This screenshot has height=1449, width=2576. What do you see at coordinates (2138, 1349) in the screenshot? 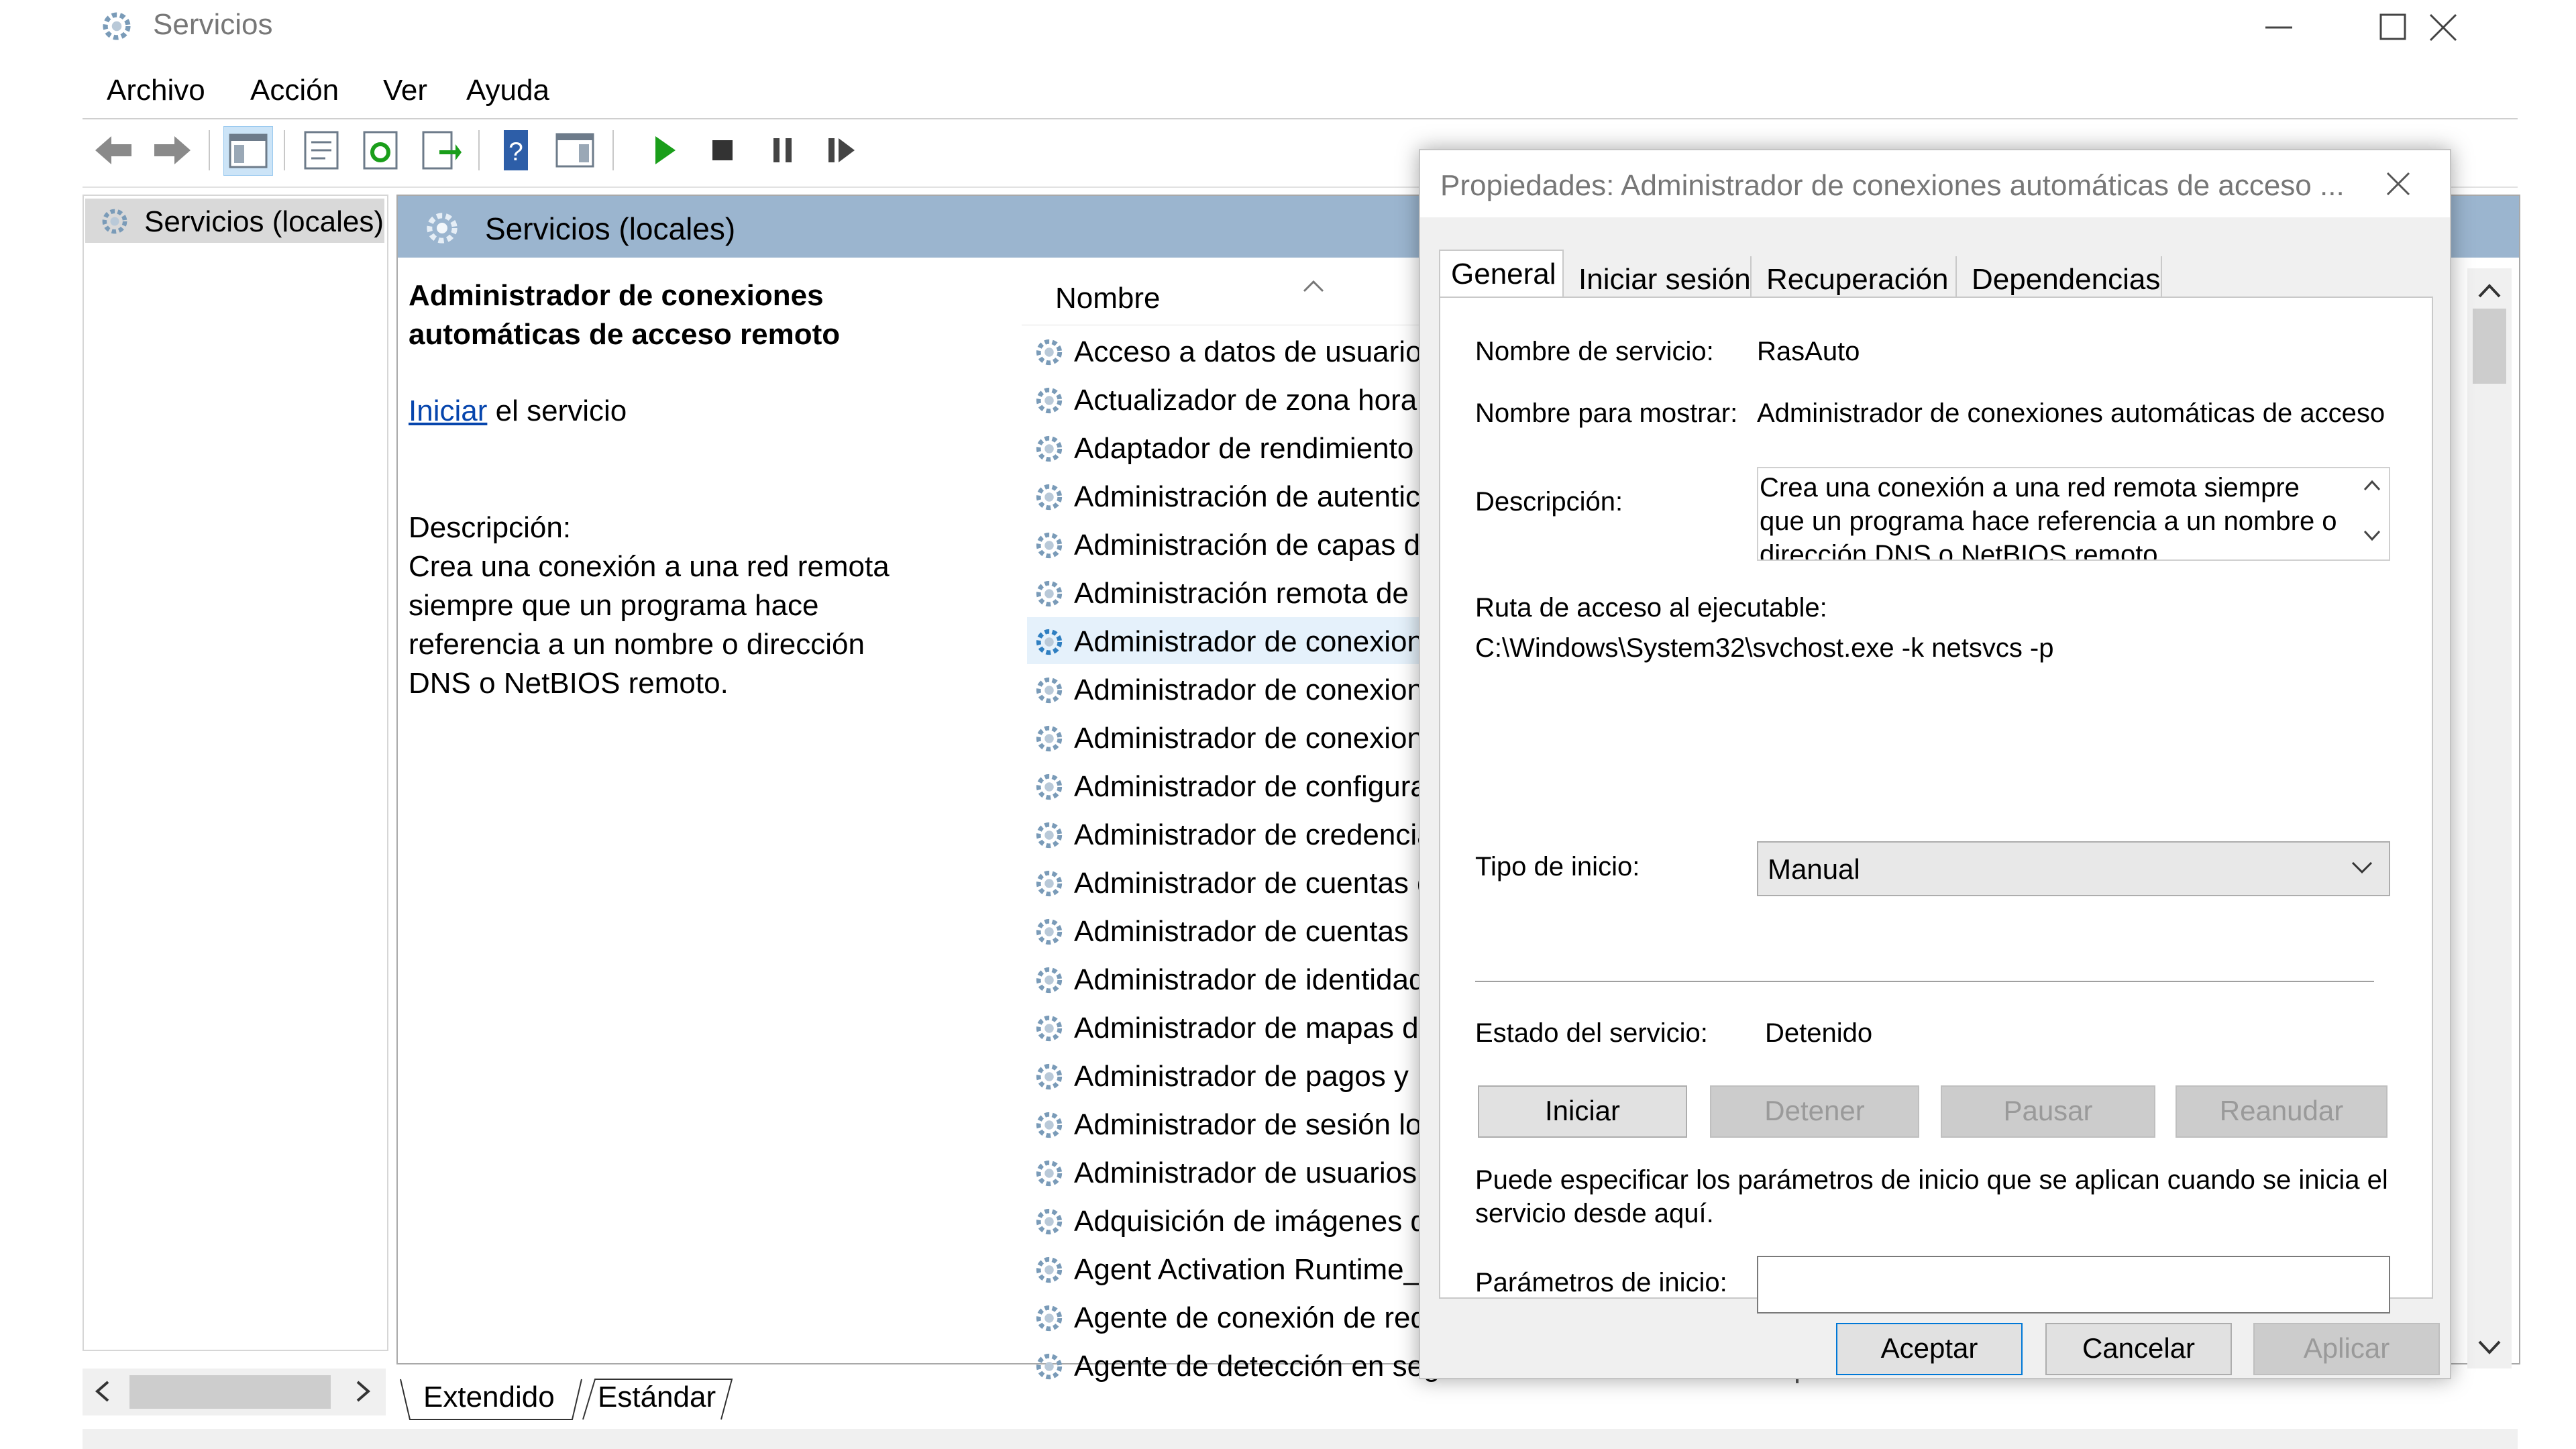
I see `cancel-button: Cancelar` at bounding box center [2138, 1349].